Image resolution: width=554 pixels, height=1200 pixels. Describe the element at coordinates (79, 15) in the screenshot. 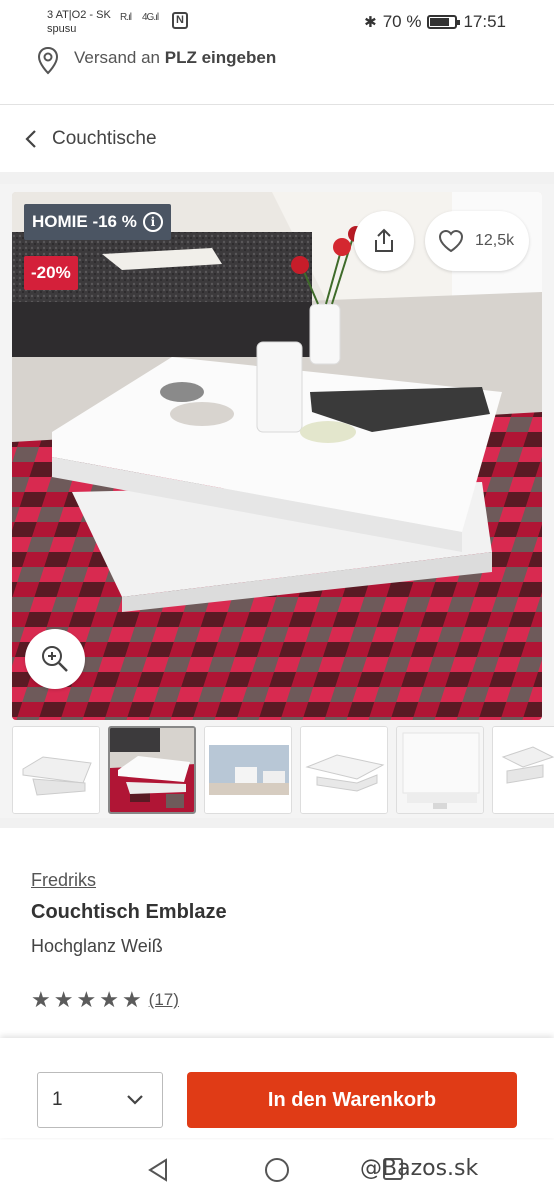

I see `carrier-line-1: 3 AT|O2 - SK` at that location.